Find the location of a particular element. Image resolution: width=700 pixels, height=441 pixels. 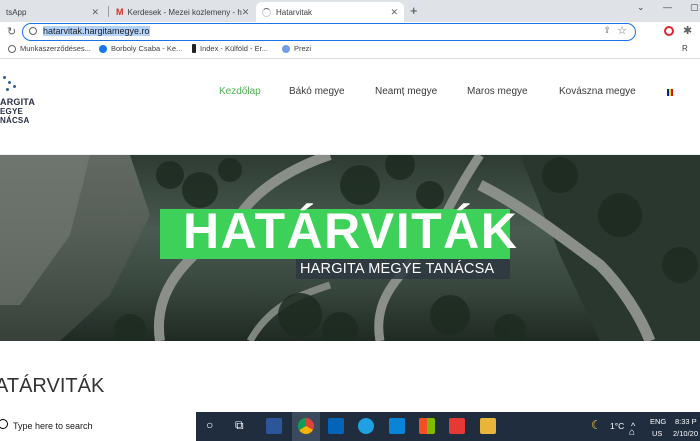

index-icon is located at coordinates (194, 48).